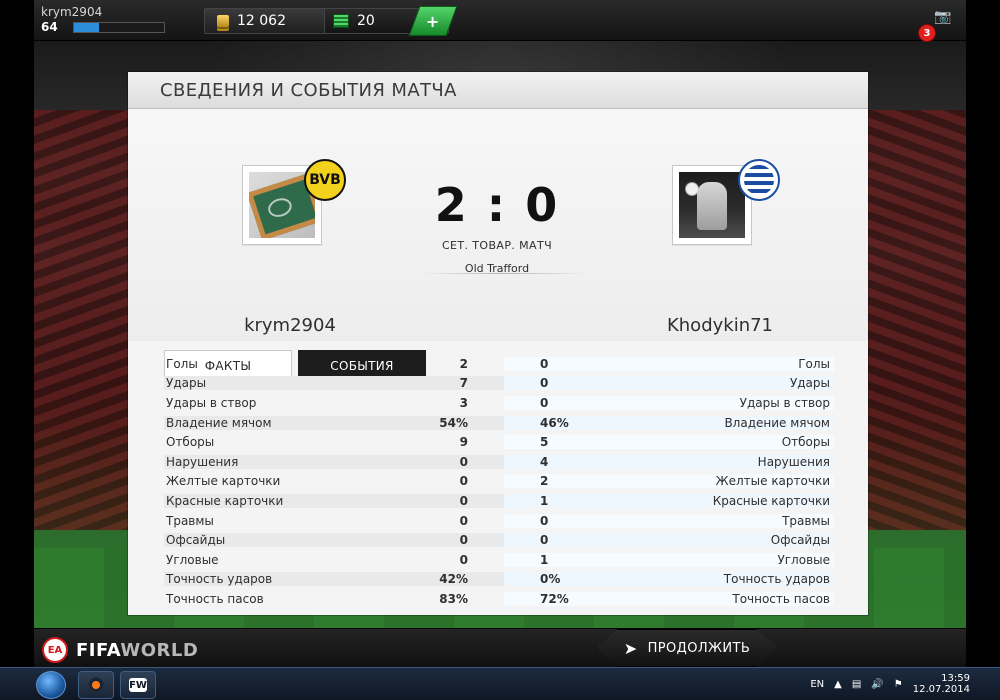 The height and width of the screenshot is (700, 1000). Describe the element at coordinates (729, 540) in the screenshot. I see `stat-label-right: Офсайды` at that location.